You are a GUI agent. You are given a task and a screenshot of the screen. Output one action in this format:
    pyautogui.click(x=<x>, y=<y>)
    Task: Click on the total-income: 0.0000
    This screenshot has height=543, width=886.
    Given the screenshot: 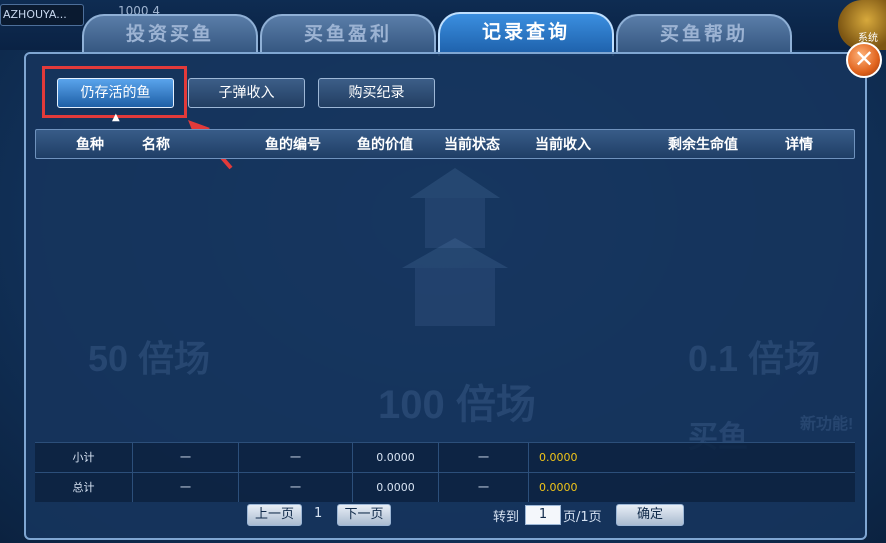 What is the action you would take?
    pyautogui.click(x=558, y=487)
    